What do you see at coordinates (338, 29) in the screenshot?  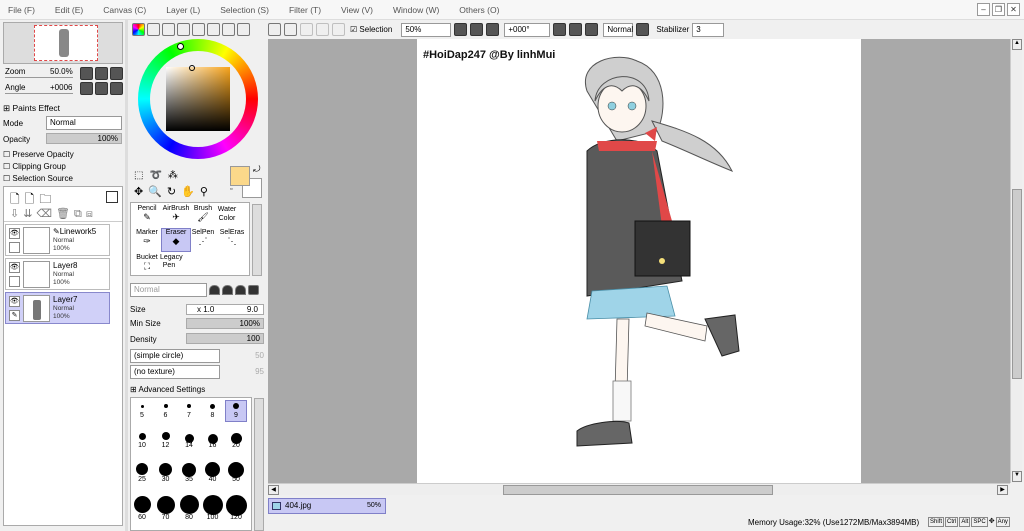 I see `clear-icon` at bounding box center [338, 29].